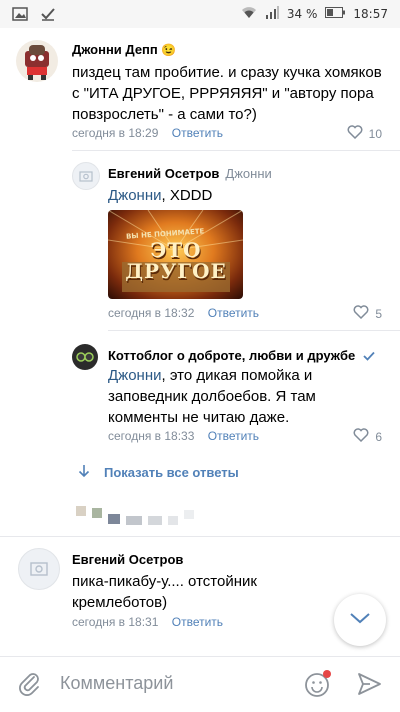 The width and height of the screenshot is (400, 712). I want to click on like-button: 6, so click(367, 436).